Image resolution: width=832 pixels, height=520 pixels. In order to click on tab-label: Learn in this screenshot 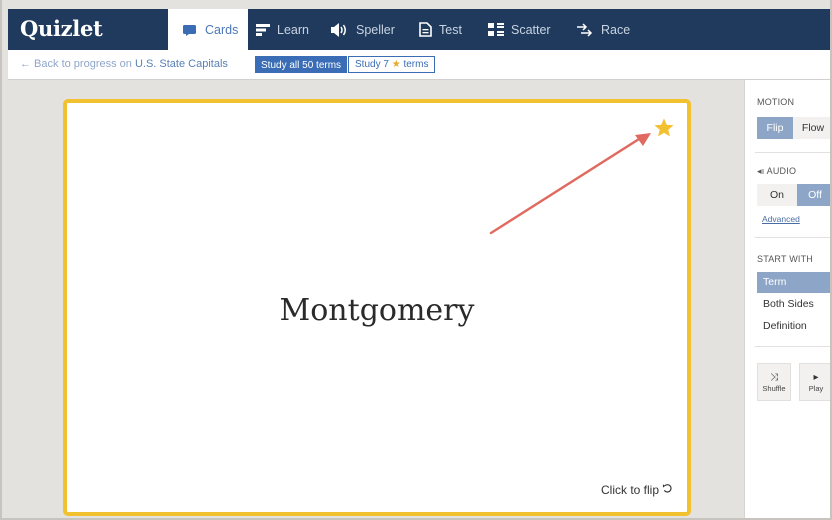, I will do `click(293, 29)`.